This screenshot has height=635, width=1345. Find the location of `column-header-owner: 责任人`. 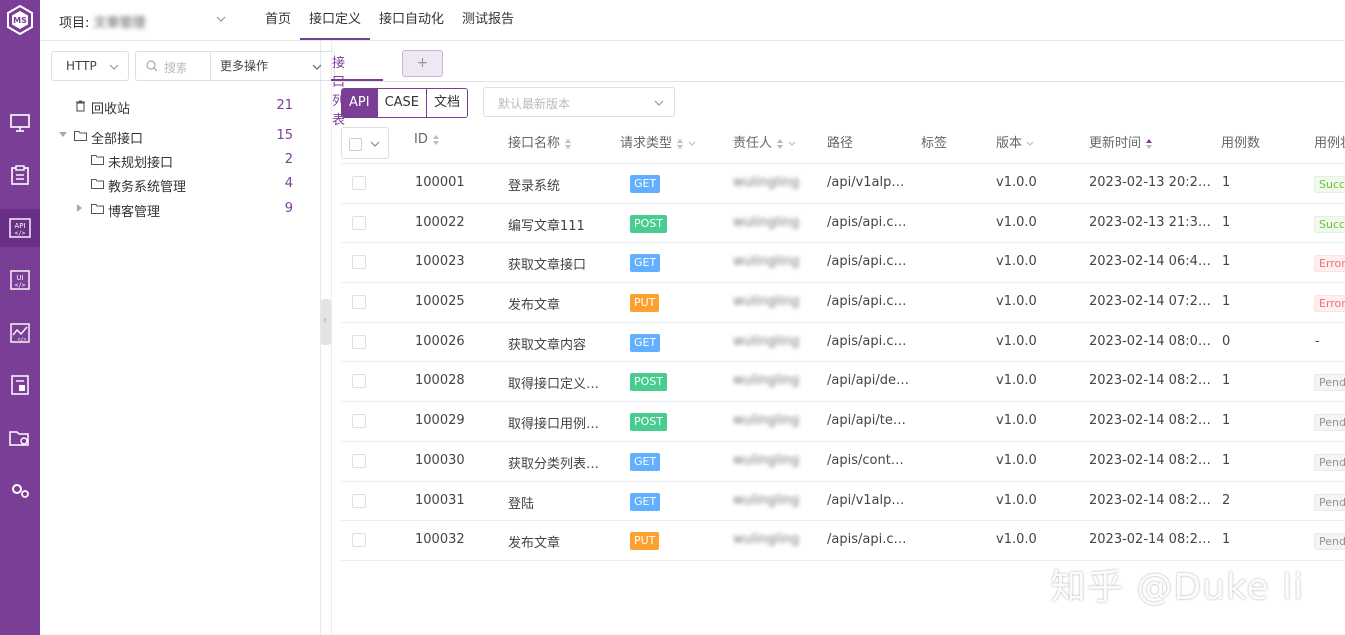

column-header-owner: 责任人 is located at coordinates (764, 141).